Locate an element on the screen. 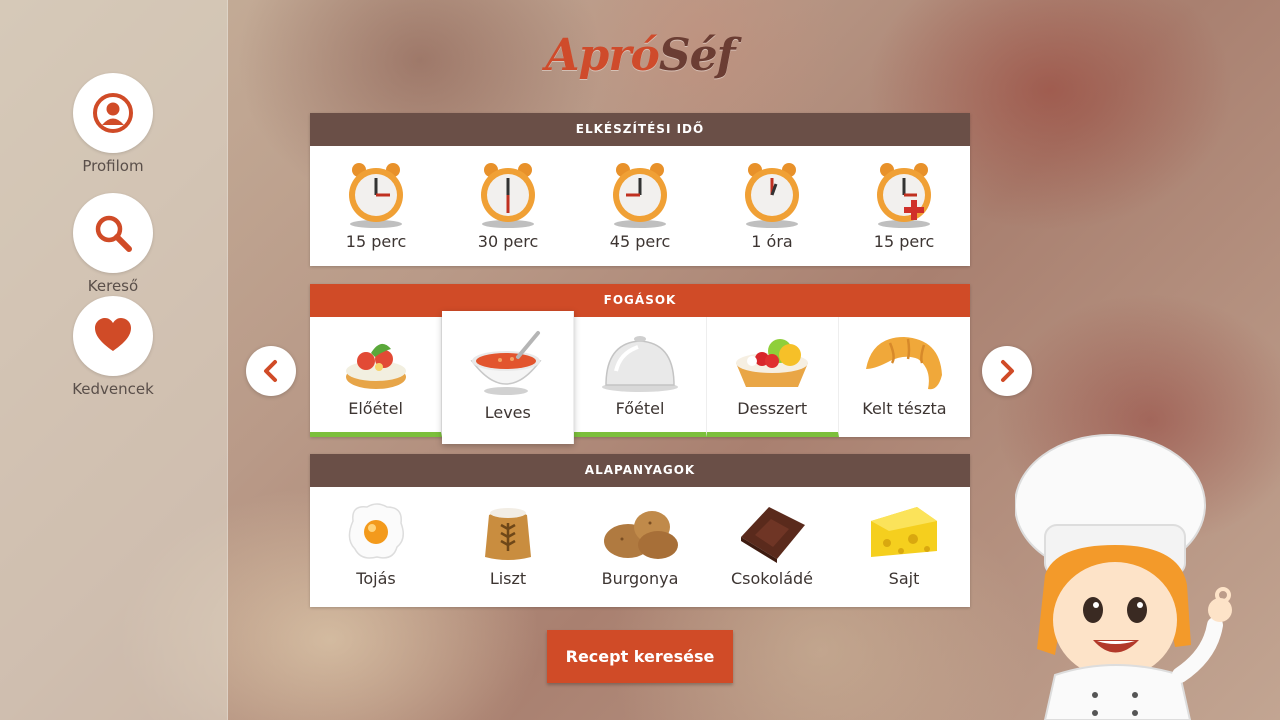  course-label: Főétel is located at coordinates (640, 408).